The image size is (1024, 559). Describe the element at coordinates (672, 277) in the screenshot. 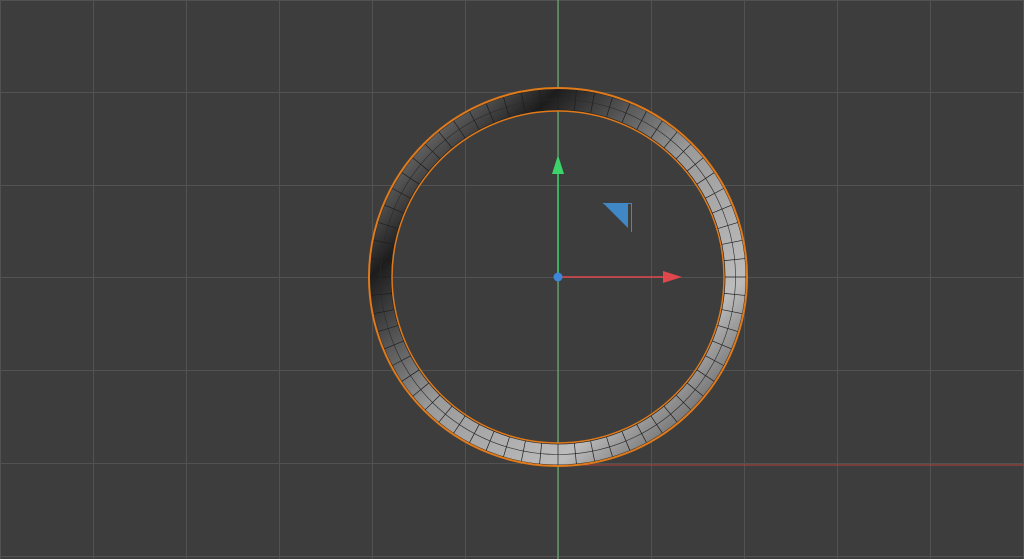

I see `x-arrow-icon` at that location.